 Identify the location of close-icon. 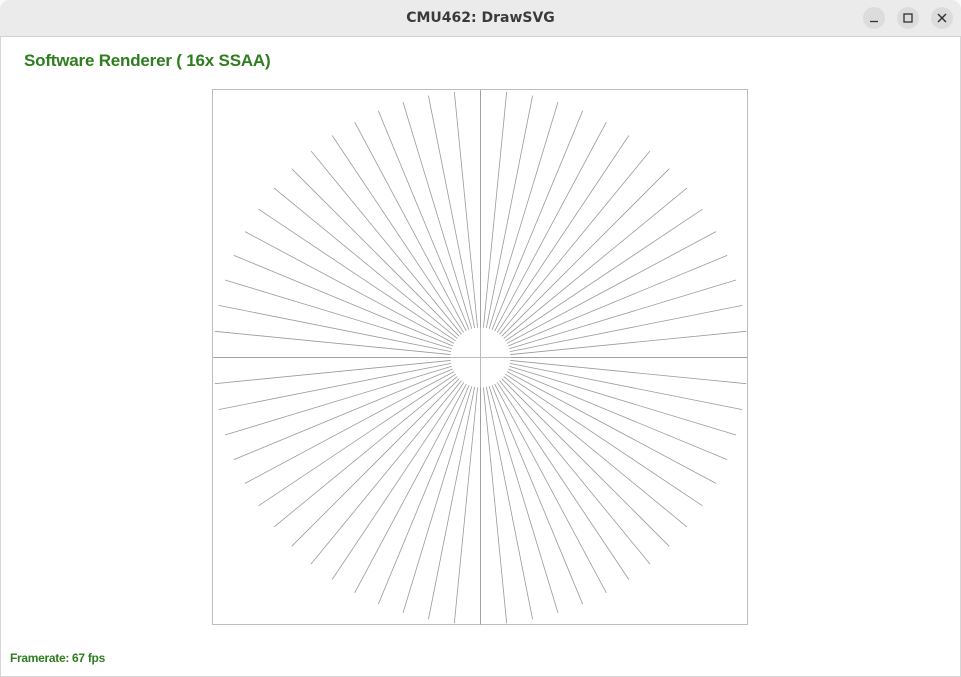
(942, 18).